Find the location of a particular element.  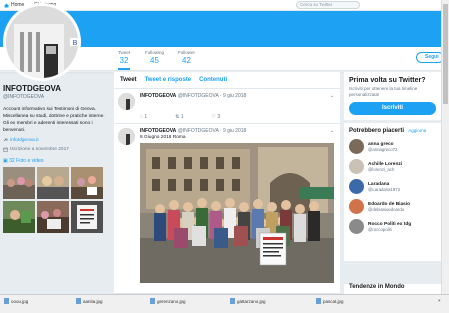

stat-followers-value: 42 is located at coordinates (186, 60).